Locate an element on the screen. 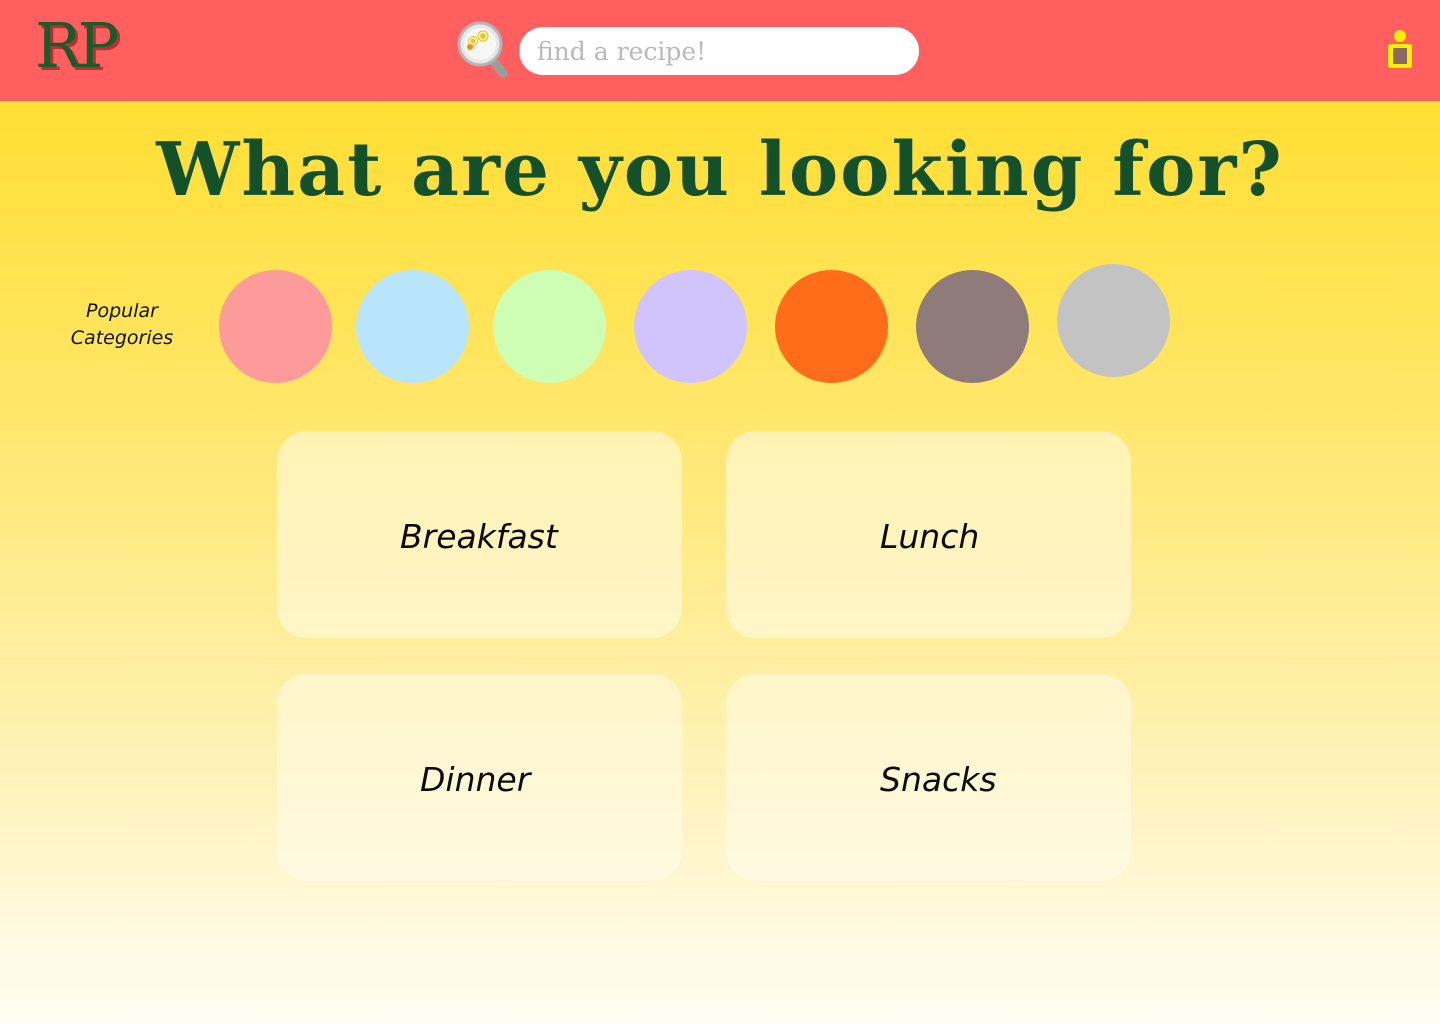 This screenshot has width=1440, height=1024. search-input is located at coordinates (719, 51).